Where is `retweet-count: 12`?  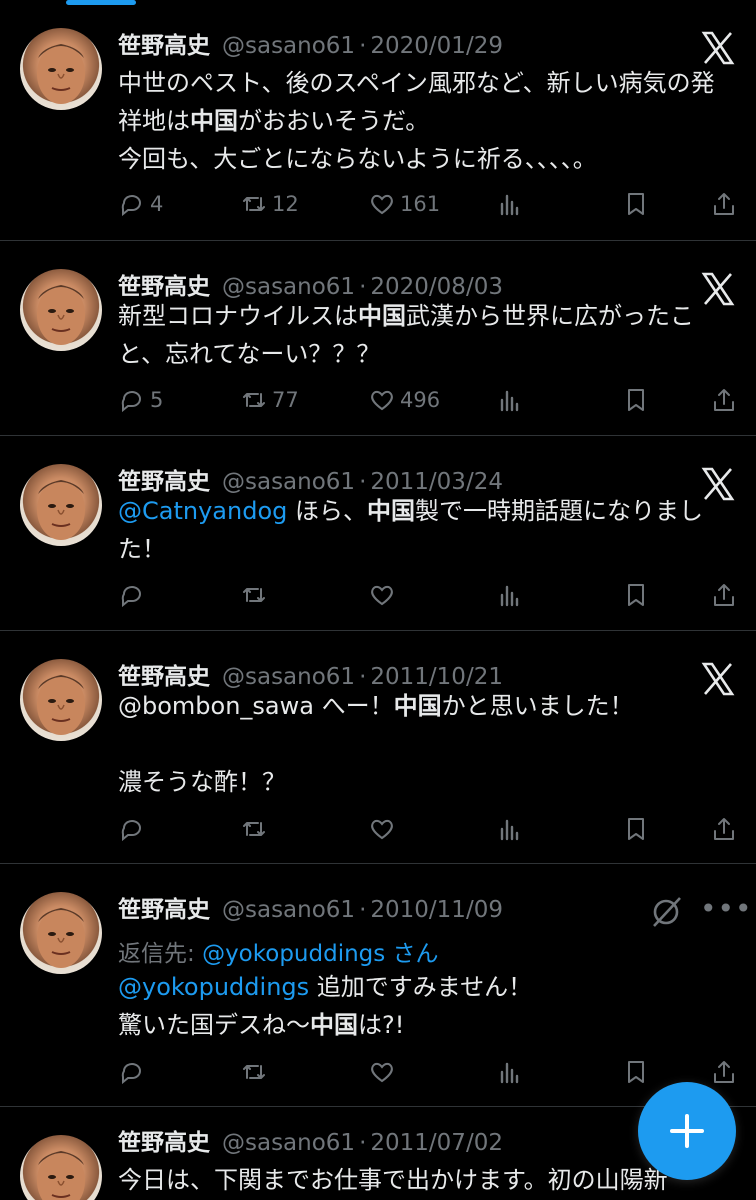
retweet-count: 12 is located at coordinates (285, 204).